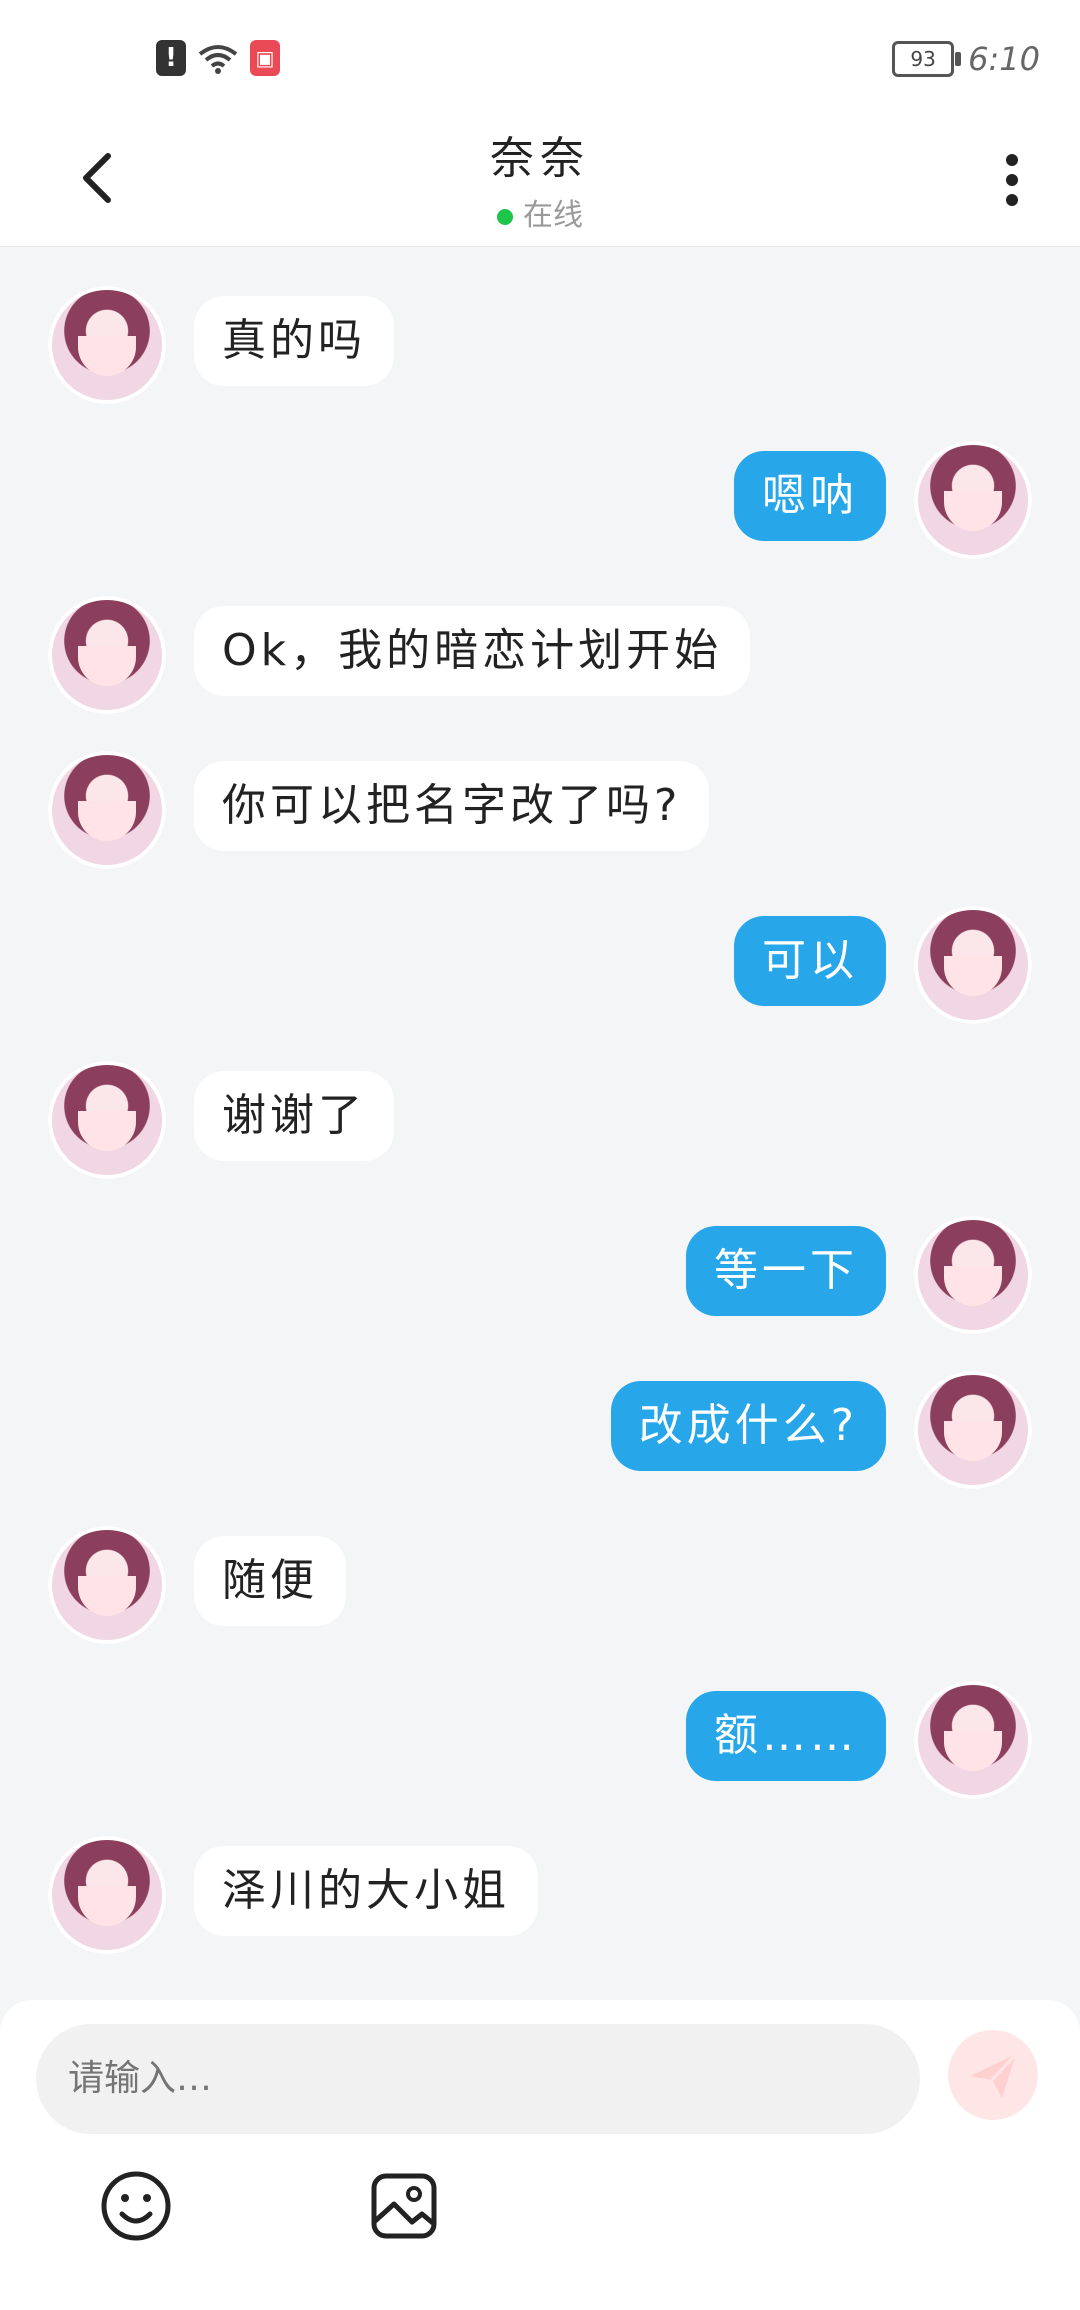  What do you see at coordinates (540, 1131) in the screenshot?
I see `message-incoming: 谢谢了` at bounding box center [540, 1131].